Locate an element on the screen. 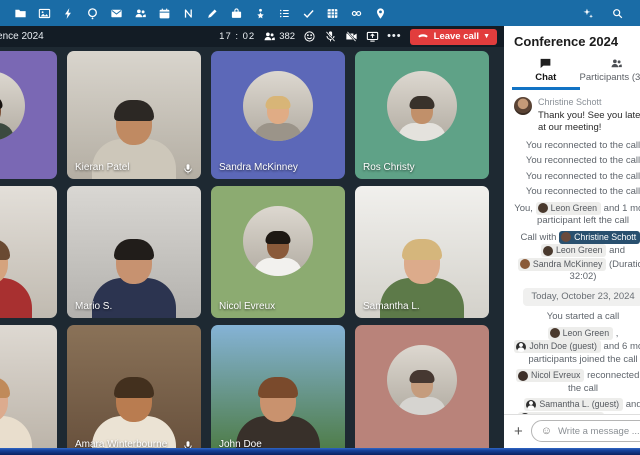 The height and width of the screenshot is (455, 640). leave-call-button: Leave call ▼ is located at coordinates (453, 36).